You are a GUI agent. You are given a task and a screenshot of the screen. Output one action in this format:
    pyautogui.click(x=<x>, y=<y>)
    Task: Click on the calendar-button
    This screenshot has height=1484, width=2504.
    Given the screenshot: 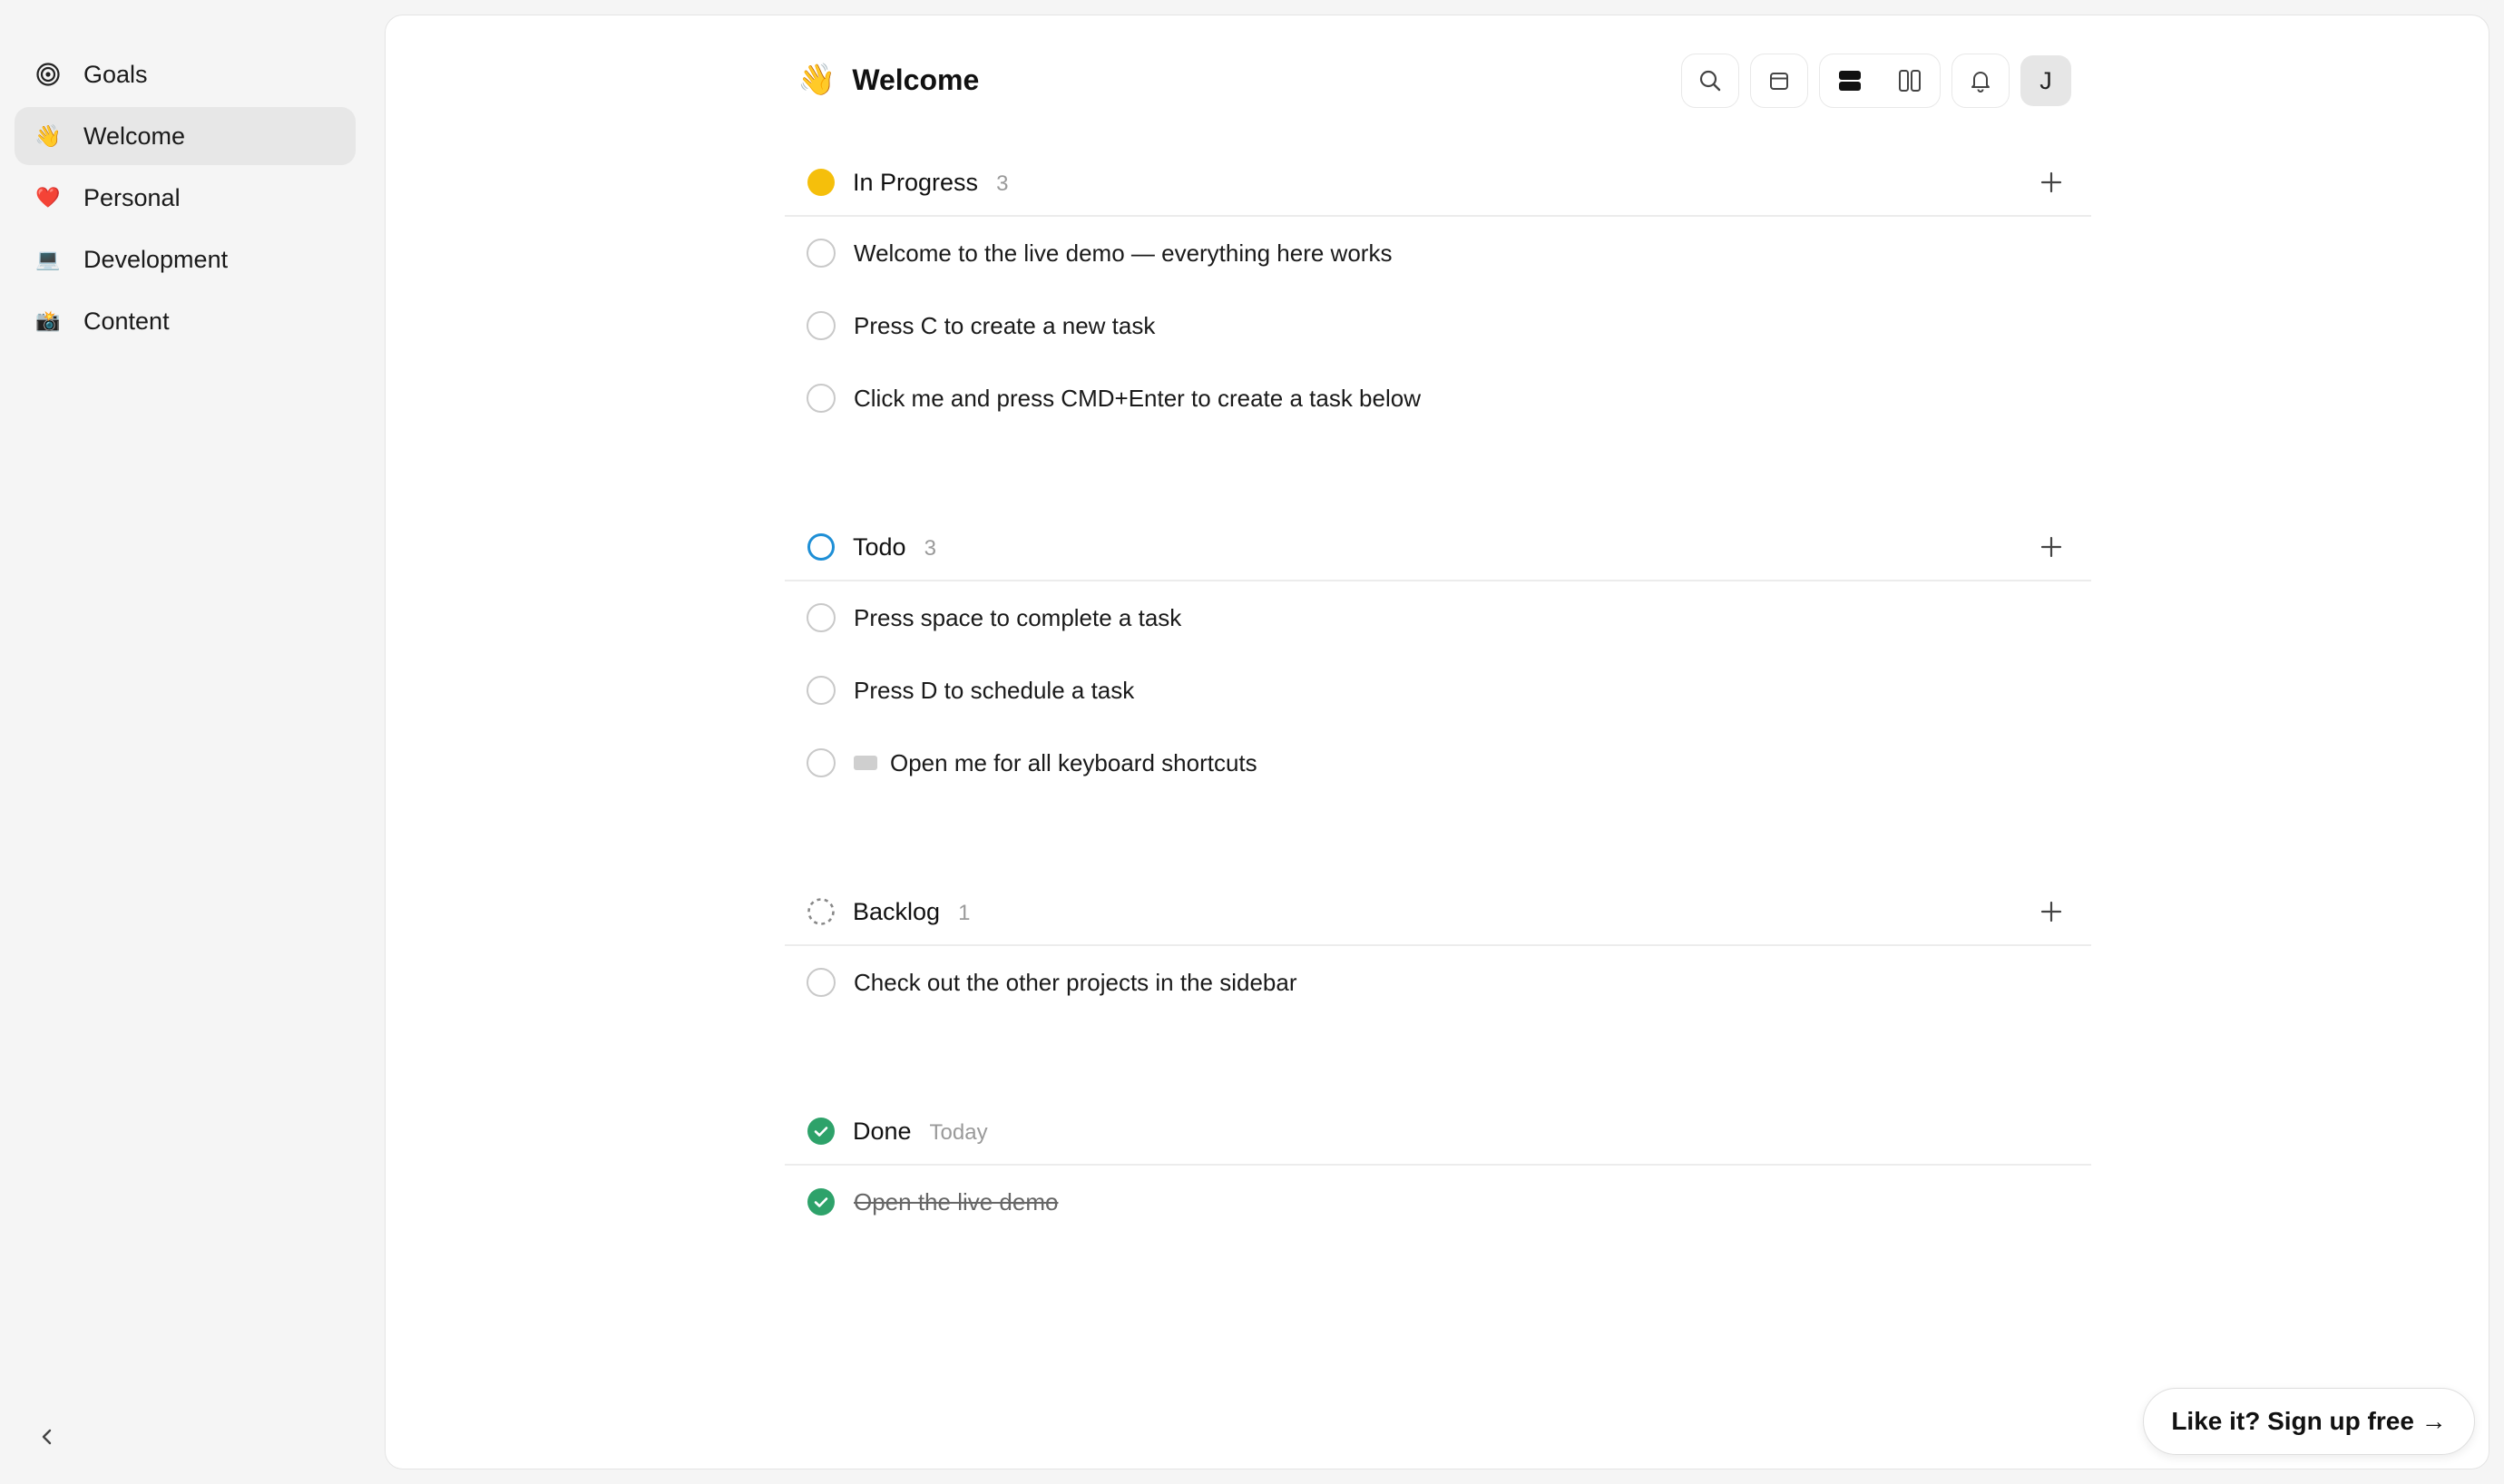 What is the action you would take?
    pyautogui.click(x=1779, y=81)
    